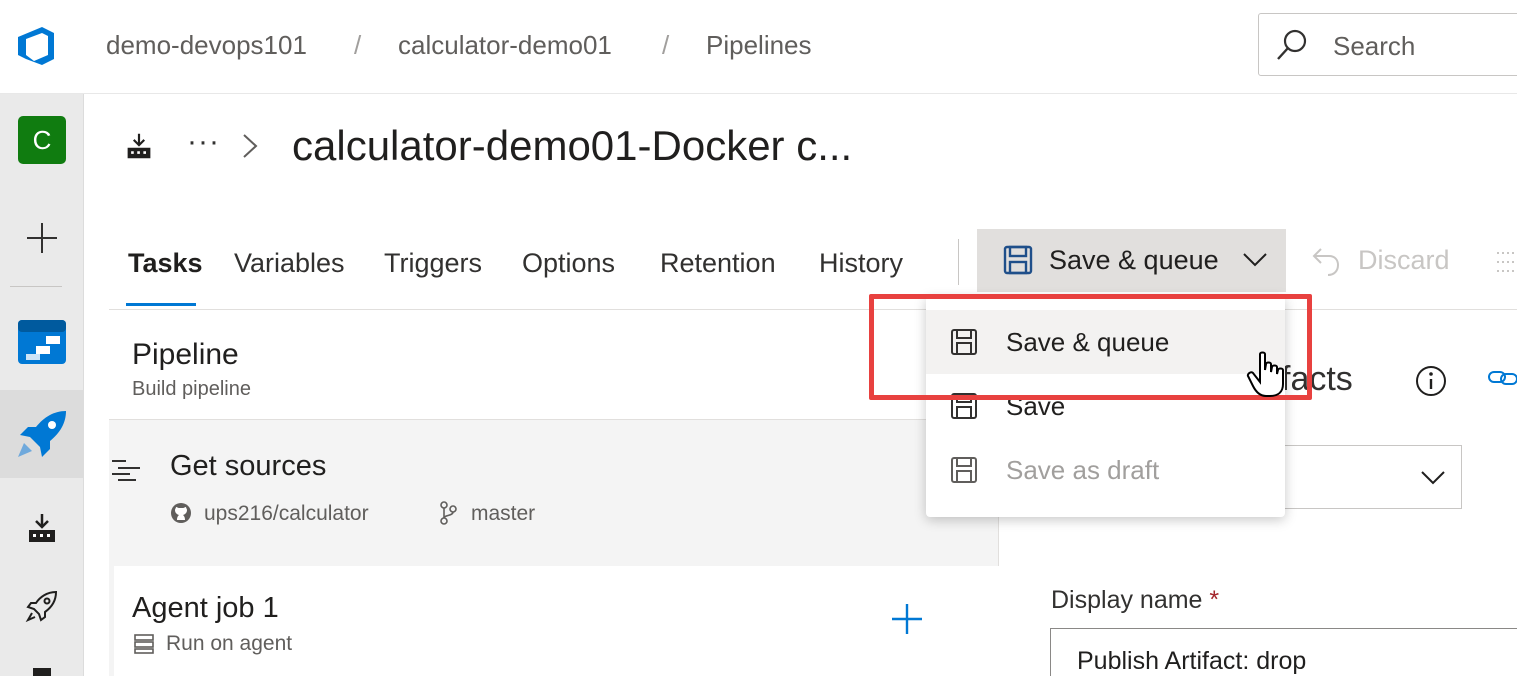 The width and height of the screenshot is (1517, 676). Describe the element at coordinates (1374, 46) in the screenshot. I see `search-placeholder: Search` at that location.